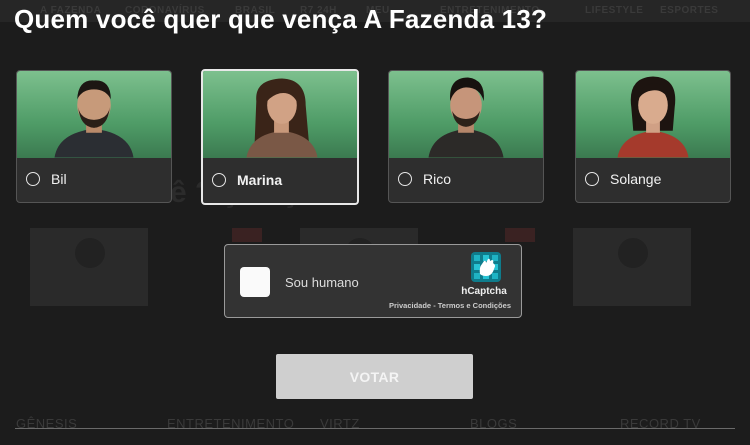 Image resolution: width=750 pixels, height=445 pixels. What do you see at coordinates (59, 179) in the screenshot?
I see `candidate-name: Bil` at bounding box center [59, 179].